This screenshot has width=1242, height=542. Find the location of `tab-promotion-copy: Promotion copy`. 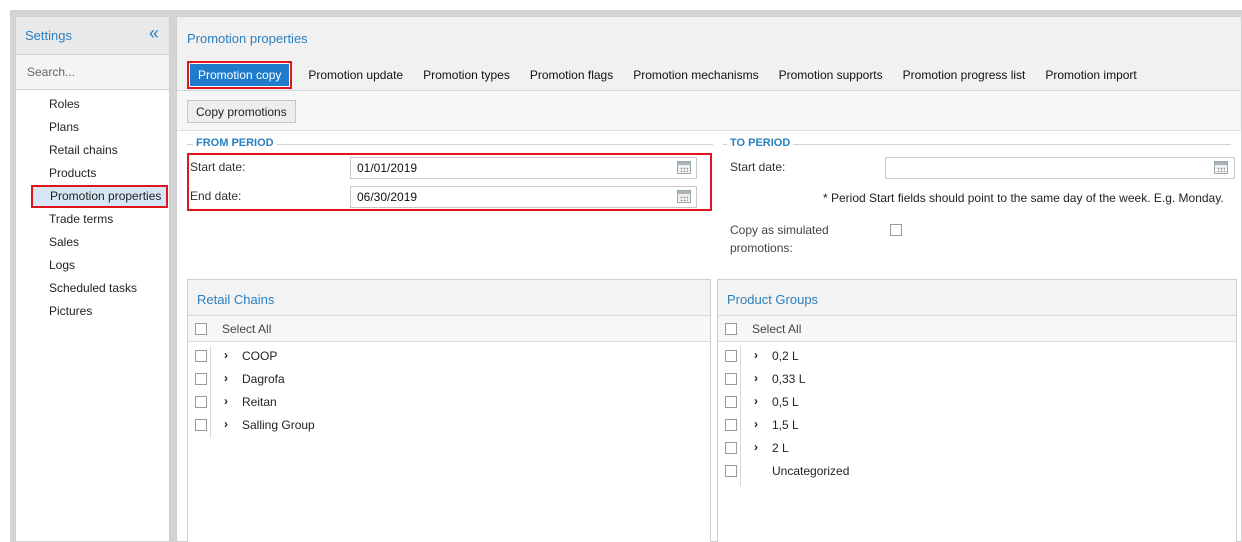

tab-promotion-copy: Promotion copy is located at coordinates (240, 75).